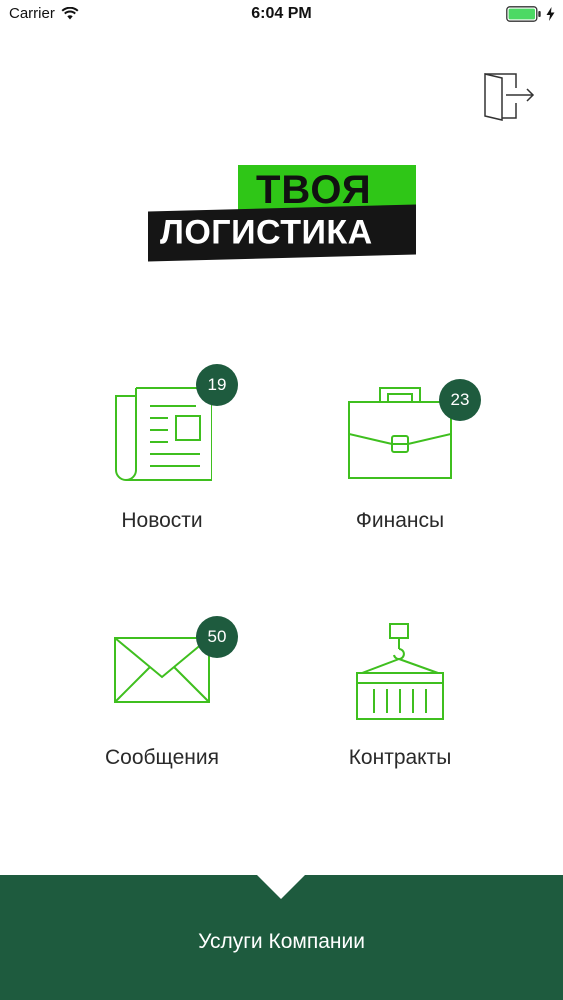 Image resolution: width=563 pixels, height=1000 pixels. Describe the element at coordinates (217, 637) in the screenshot. I see `messages-count-badge: 50` at that location.